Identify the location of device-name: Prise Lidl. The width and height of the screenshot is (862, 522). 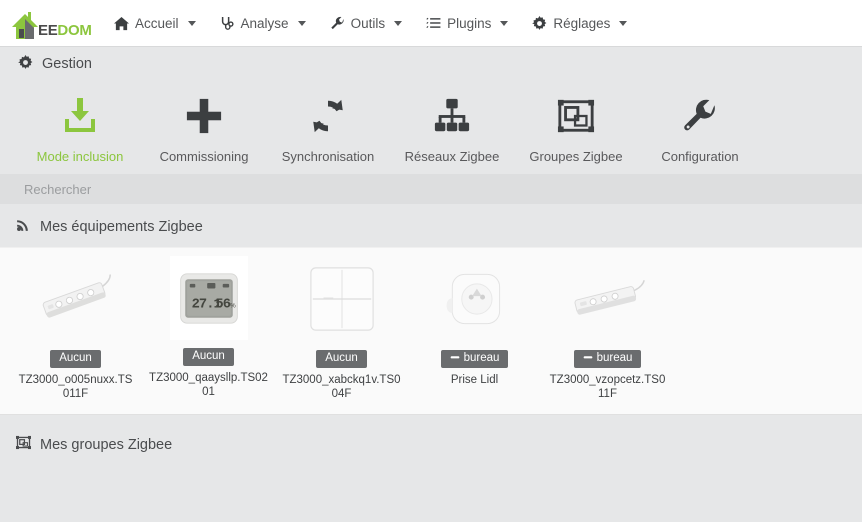
(474, 379).